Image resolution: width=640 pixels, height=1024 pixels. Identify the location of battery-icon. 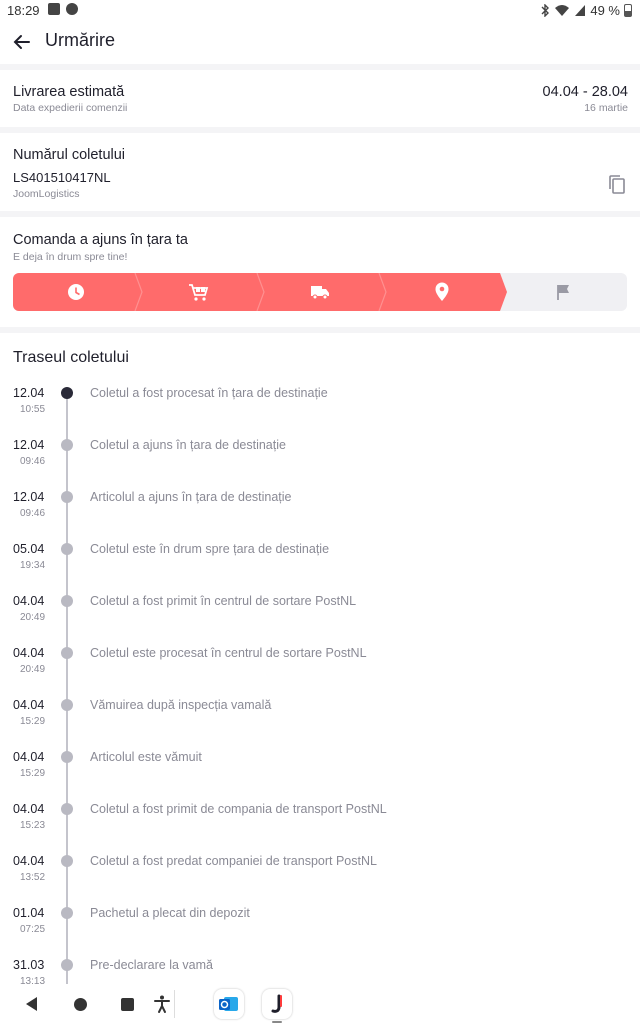
(628, 10).